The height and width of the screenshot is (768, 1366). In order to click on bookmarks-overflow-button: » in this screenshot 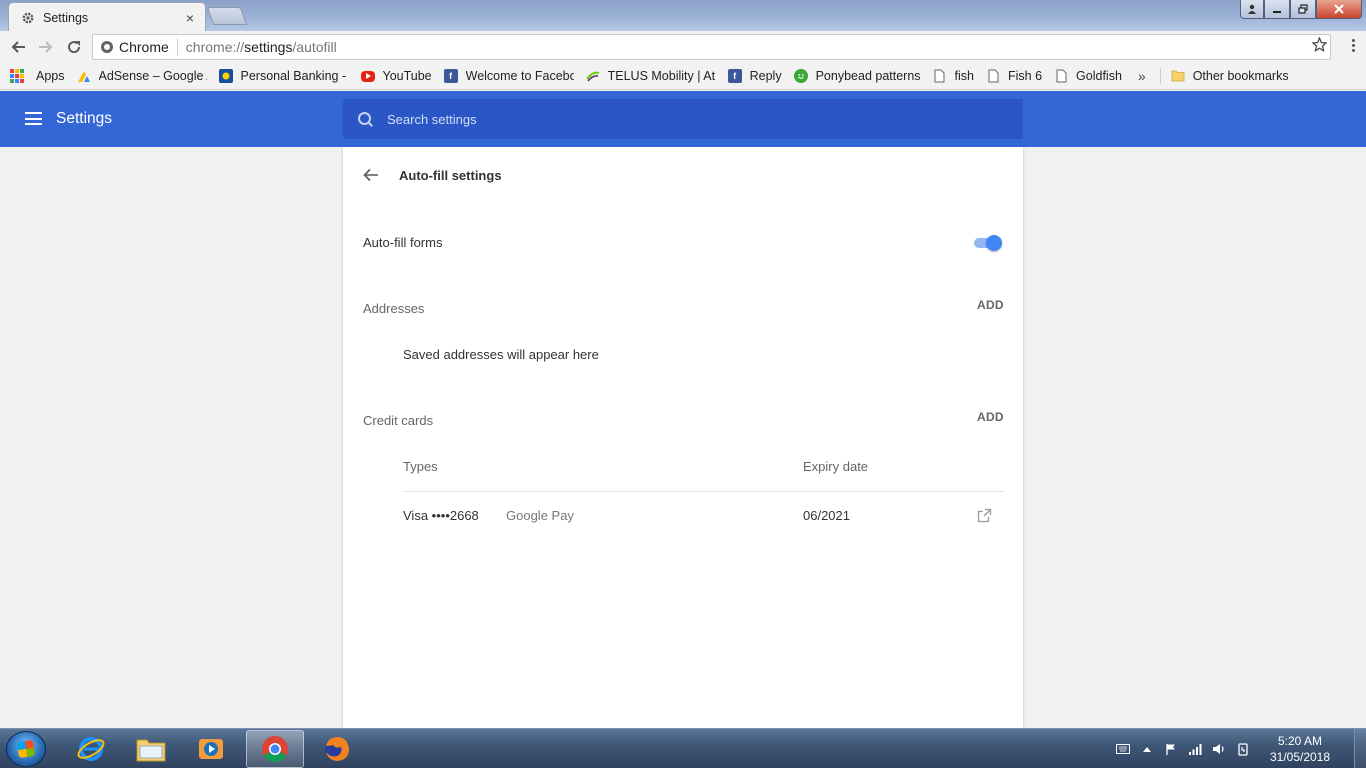, I will do `click(1142, 76)`.